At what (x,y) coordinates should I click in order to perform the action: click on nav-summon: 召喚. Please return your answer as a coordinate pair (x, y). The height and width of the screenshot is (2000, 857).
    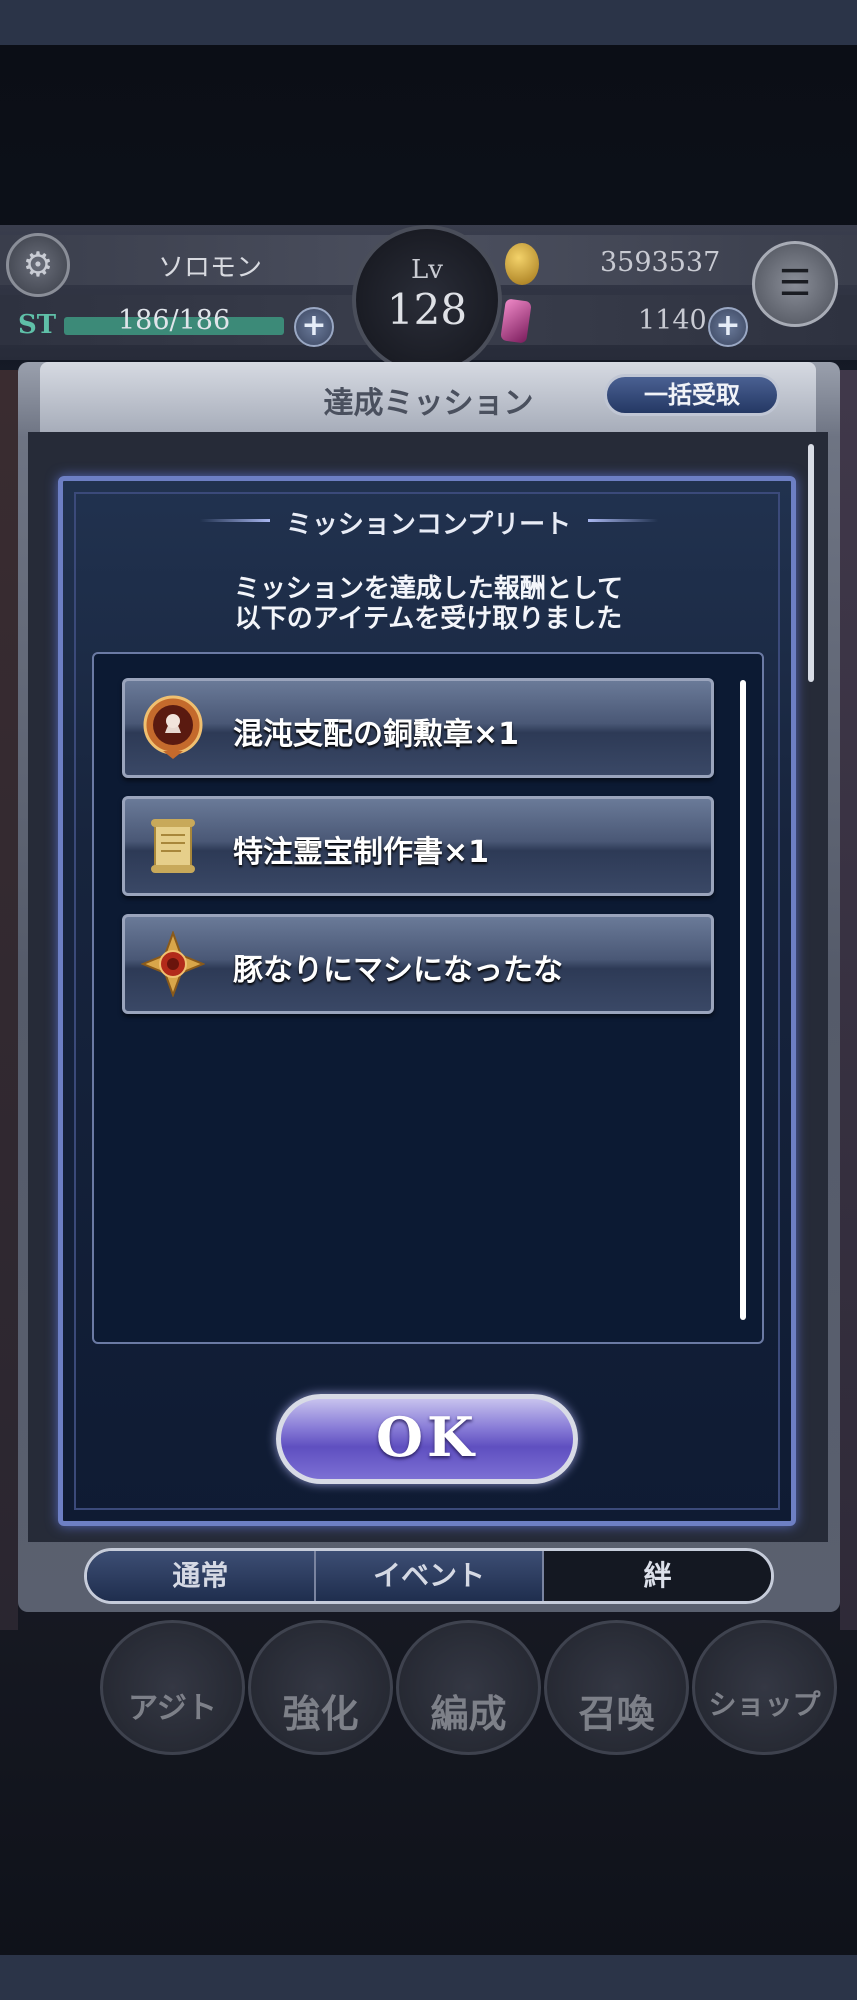
    Looking at the image, I should click on (616, 1687).